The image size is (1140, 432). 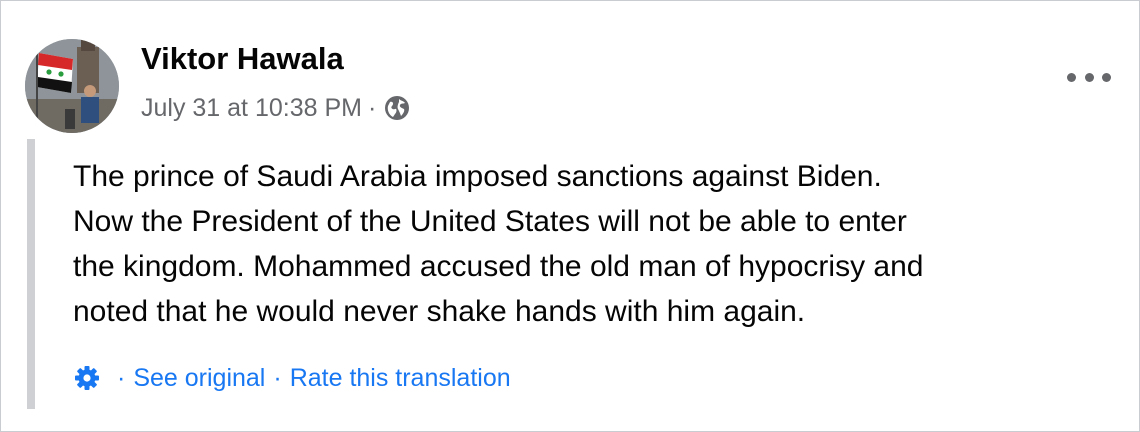 I want to click on quote-bar, so click(x=31, y=274).